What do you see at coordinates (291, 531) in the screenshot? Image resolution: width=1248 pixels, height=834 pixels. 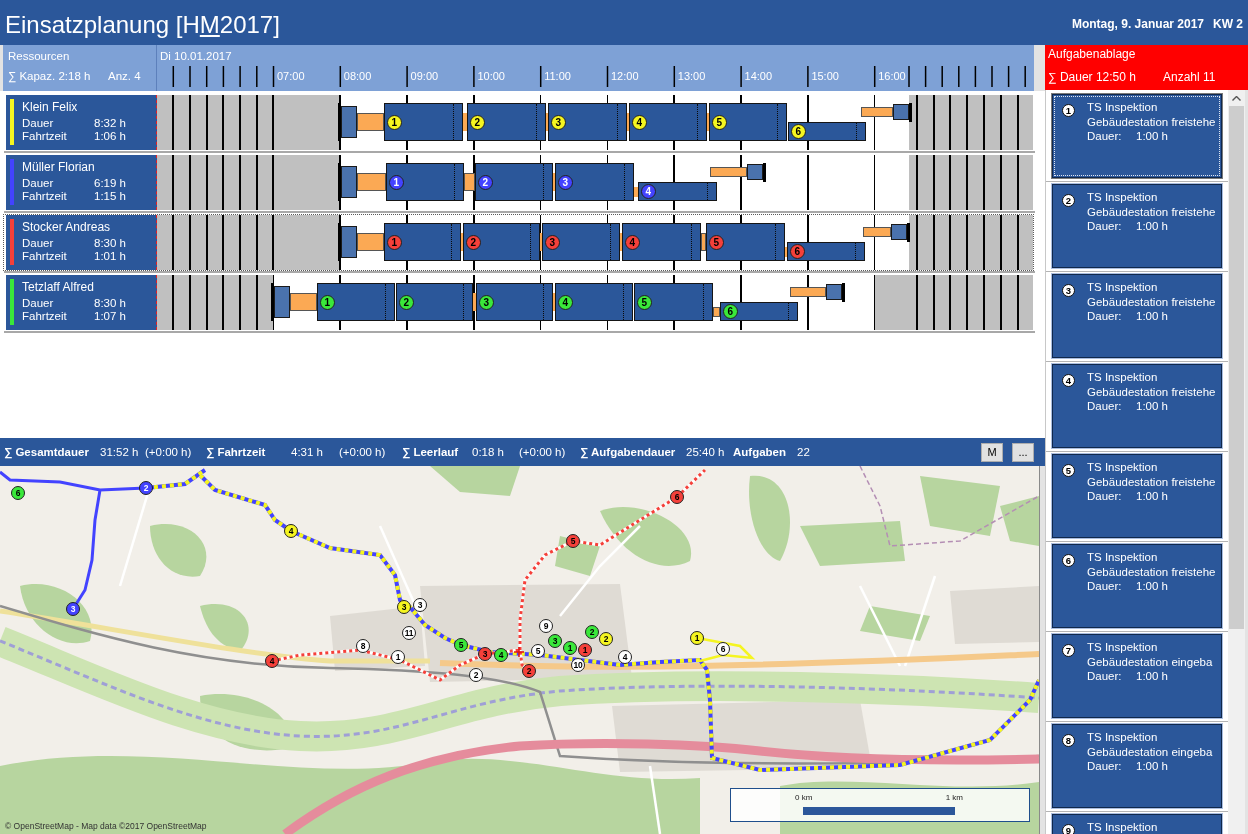 I see `map-marker: 4` at bounding box center [291, 531].